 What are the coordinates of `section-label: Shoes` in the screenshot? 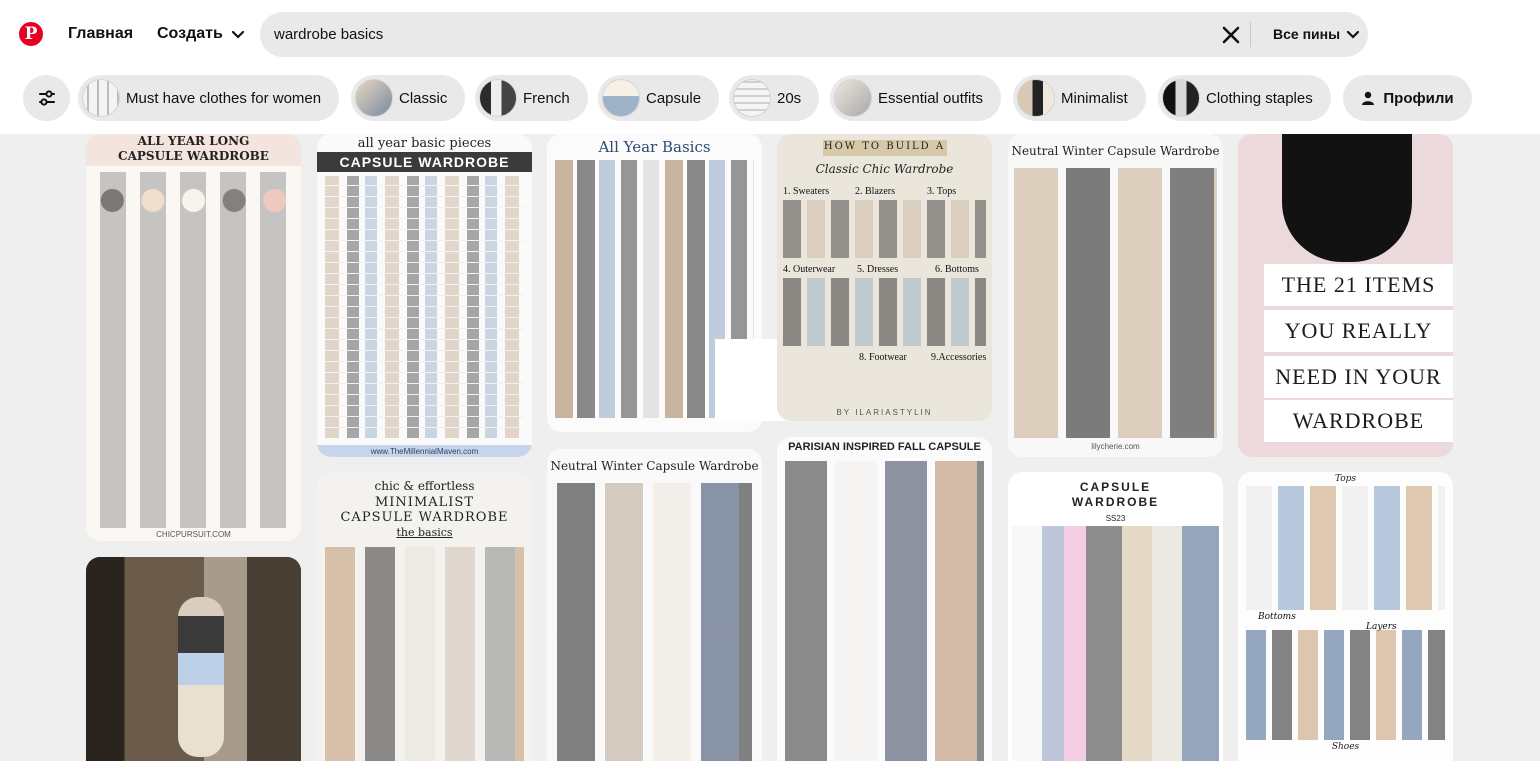 It's located at (1345, 747).